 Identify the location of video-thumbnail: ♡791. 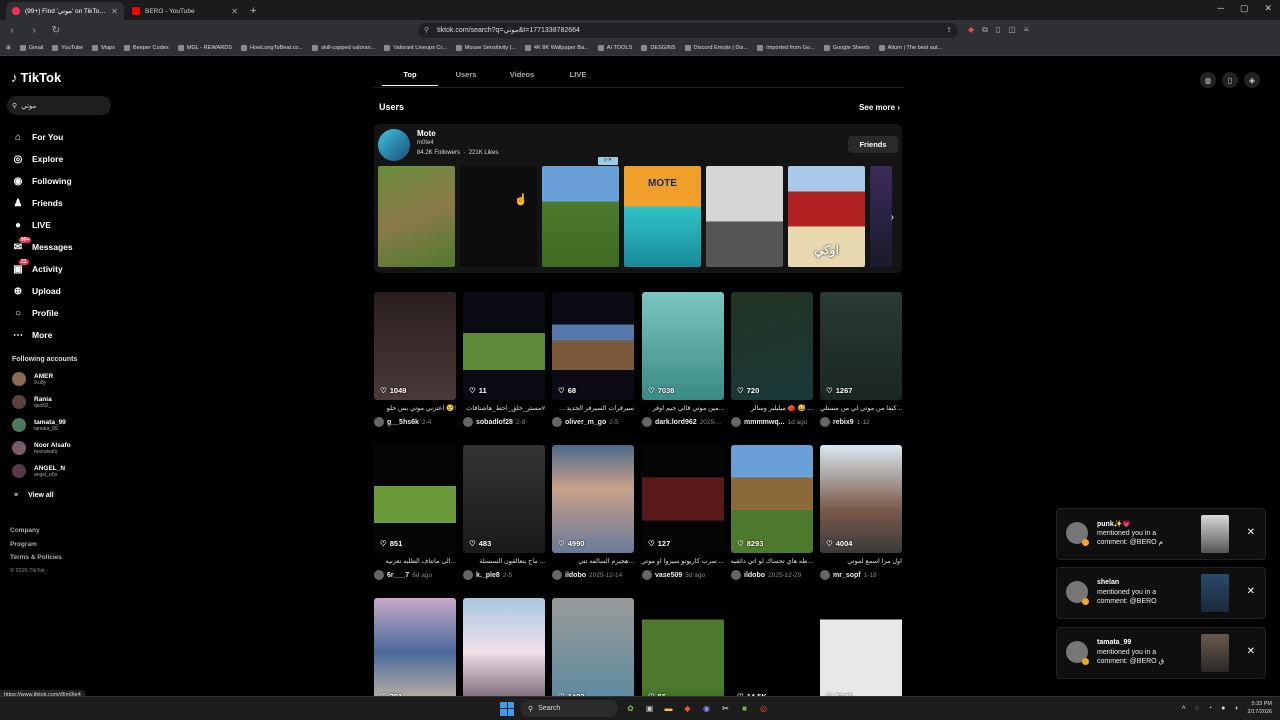
(415, 652).